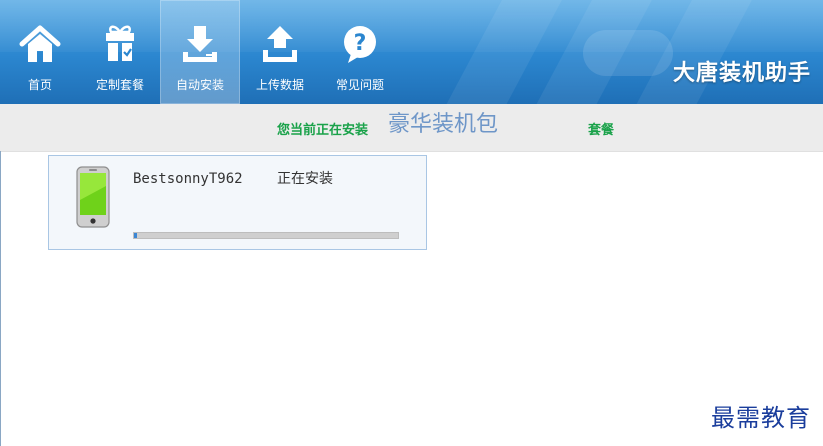 This screenshot has width=823, height=446. What do you see at coordinates (40, 43) in the screenshot?
I see `home-icon` at bounding box center [40, 43].